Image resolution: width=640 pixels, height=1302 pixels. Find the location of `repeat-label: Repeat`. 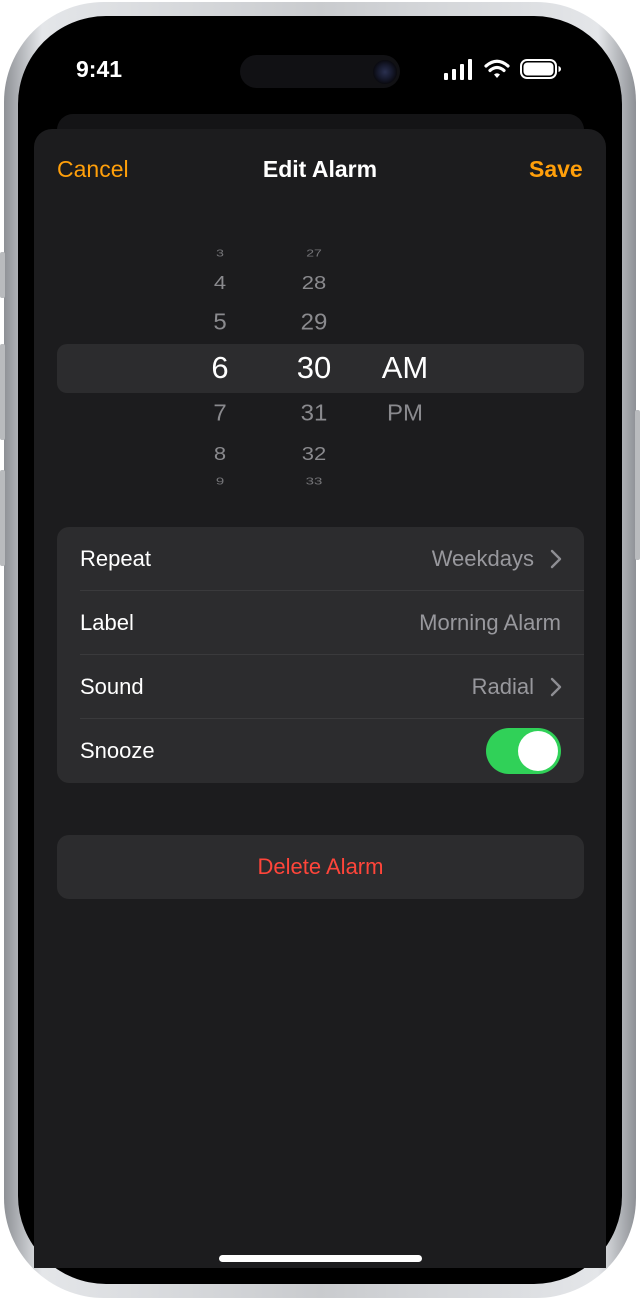

repeat-label: Repeat is located at coordinates (115, 558).